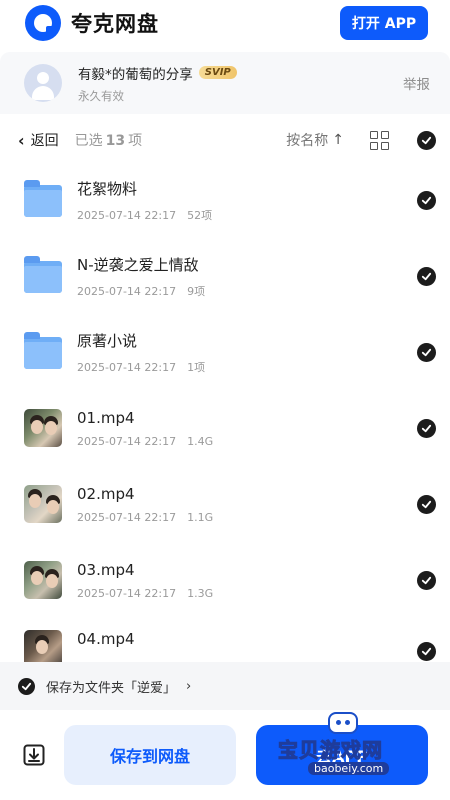 The height and width of the screenshot is (800, 450). Describe the element at coordinates (106, 493) in the screenshot. I see `file-name: 02.mp4` at that location.